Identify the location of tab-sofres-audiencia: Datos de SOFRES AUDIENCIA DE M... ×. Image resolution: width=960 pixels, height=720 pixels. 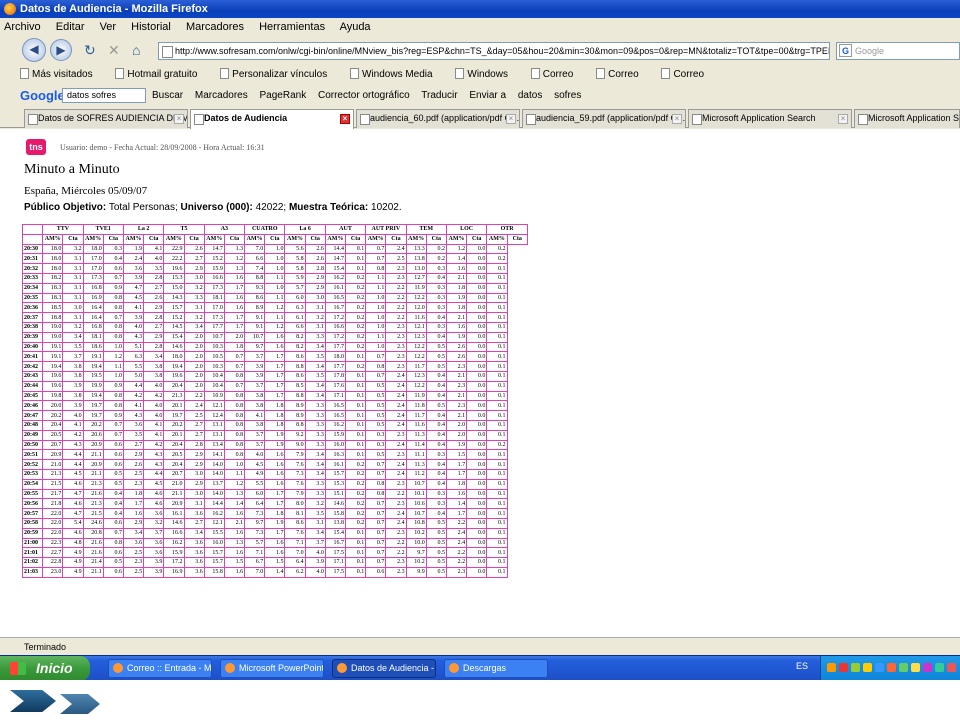
(106, 118).